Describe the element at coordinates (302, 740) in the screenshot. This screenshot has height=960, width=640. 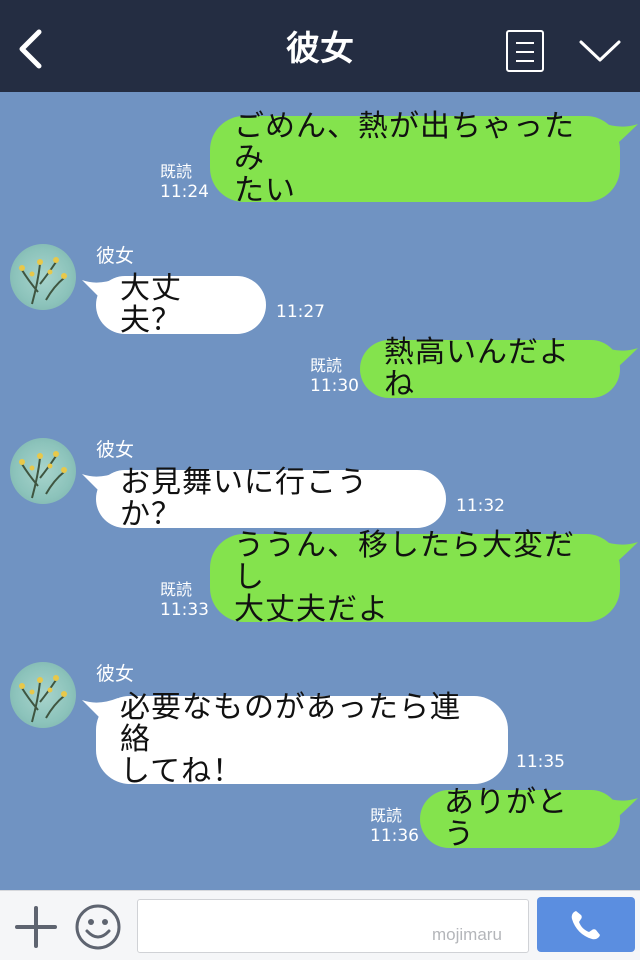
I see `their-message-bubble: 必要なものがあったら連絡 してね！` at that location.